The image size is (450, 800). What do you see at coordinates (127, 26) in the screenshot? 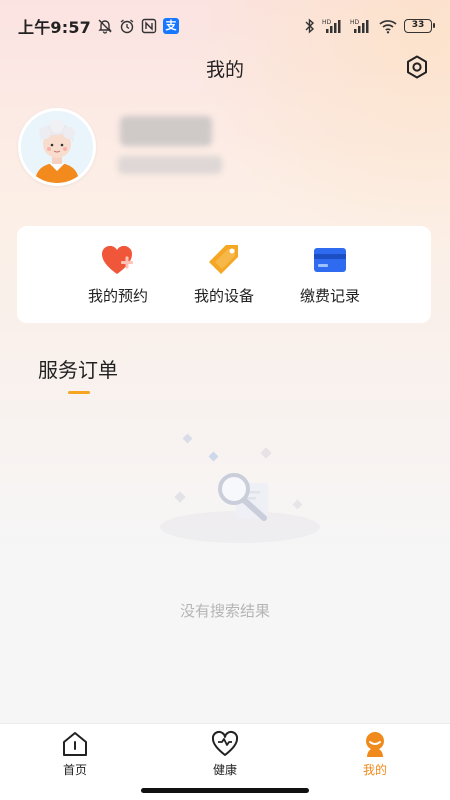
I see `alarm-clock-icon` at bounding box center [127, 26].